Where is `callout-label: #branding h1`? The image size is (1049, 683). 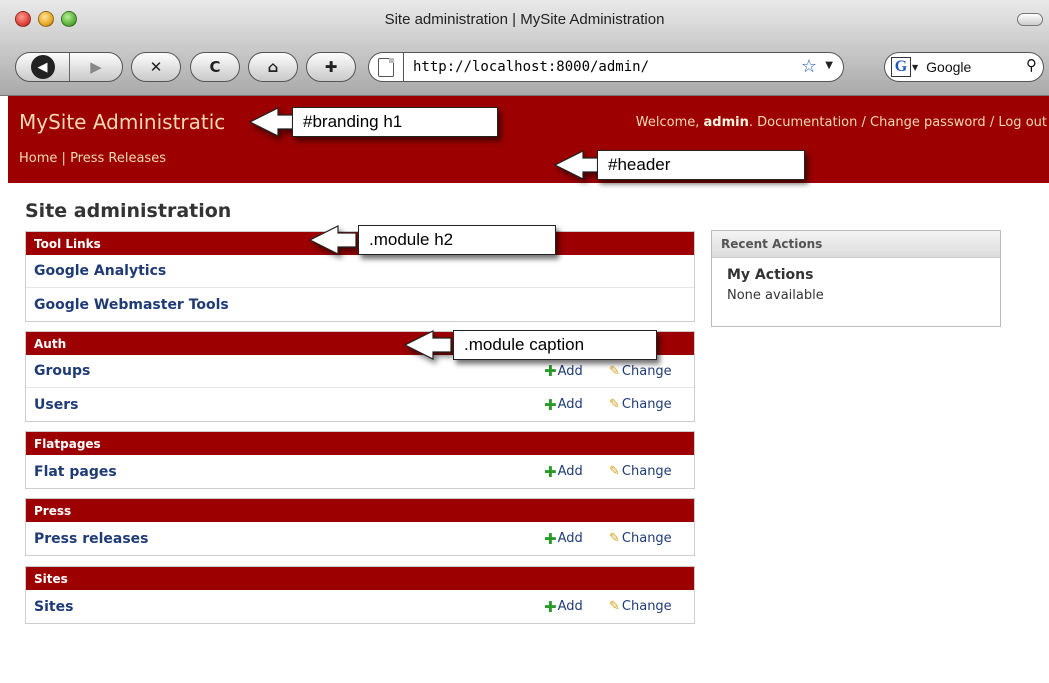 callout-label: #branding h1 is located at coordinates (395, 122).